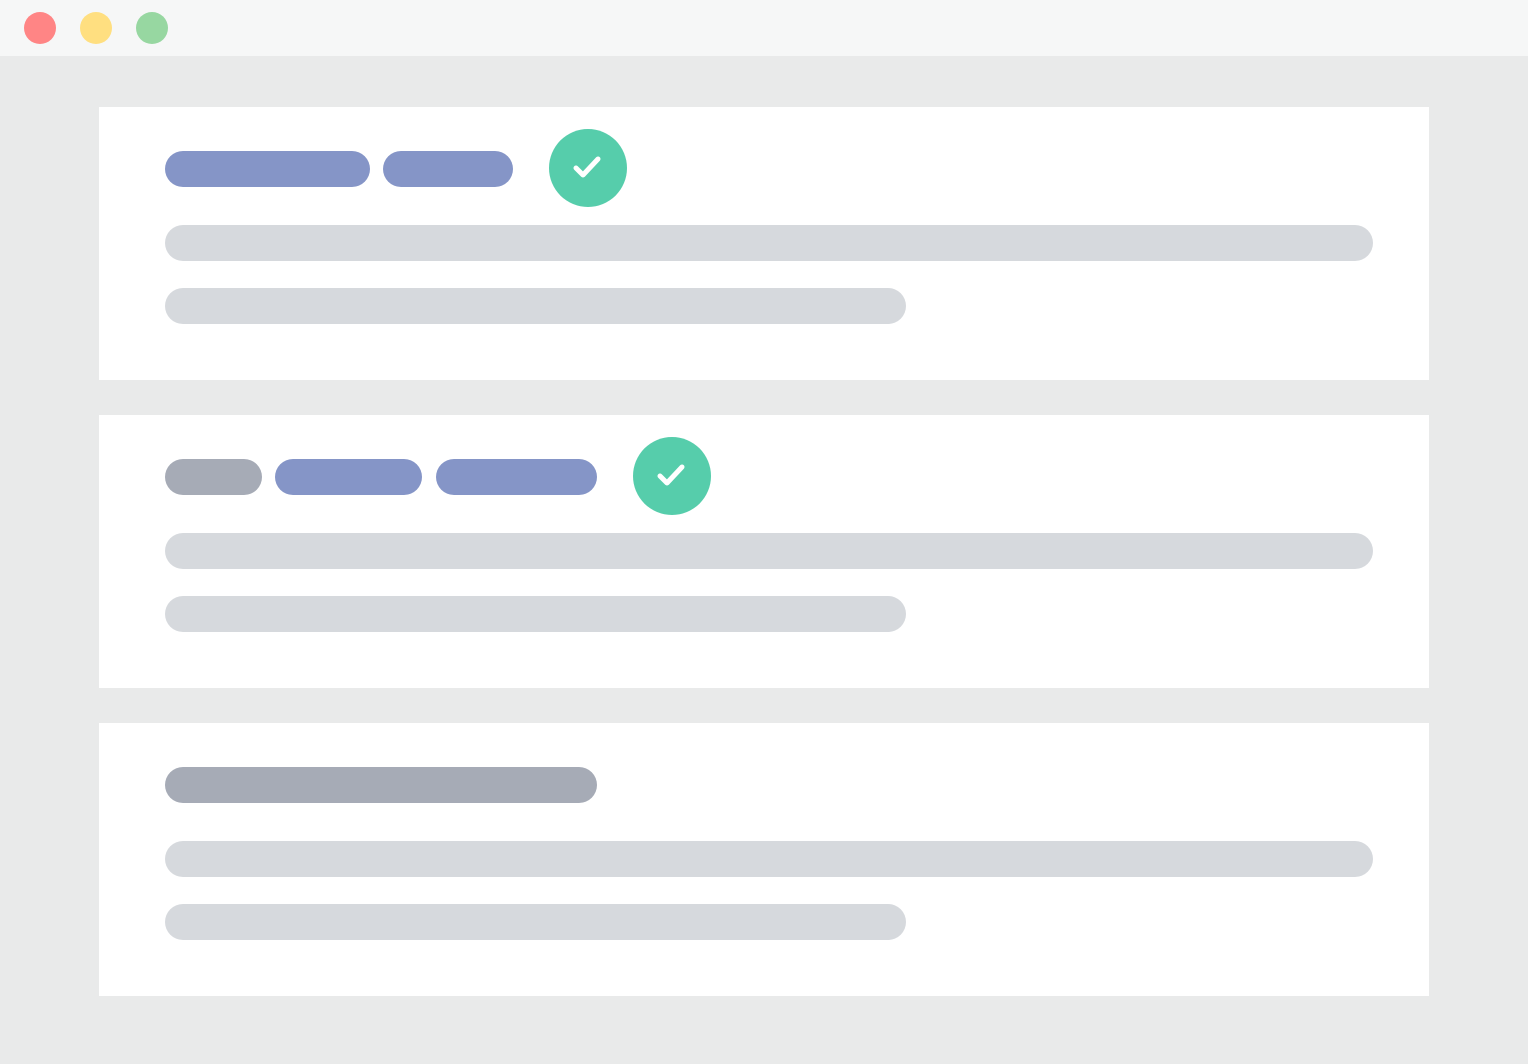 This screenshot has height=1064, width=1528. I want to click on window-maximize-button, so click(152, 28).